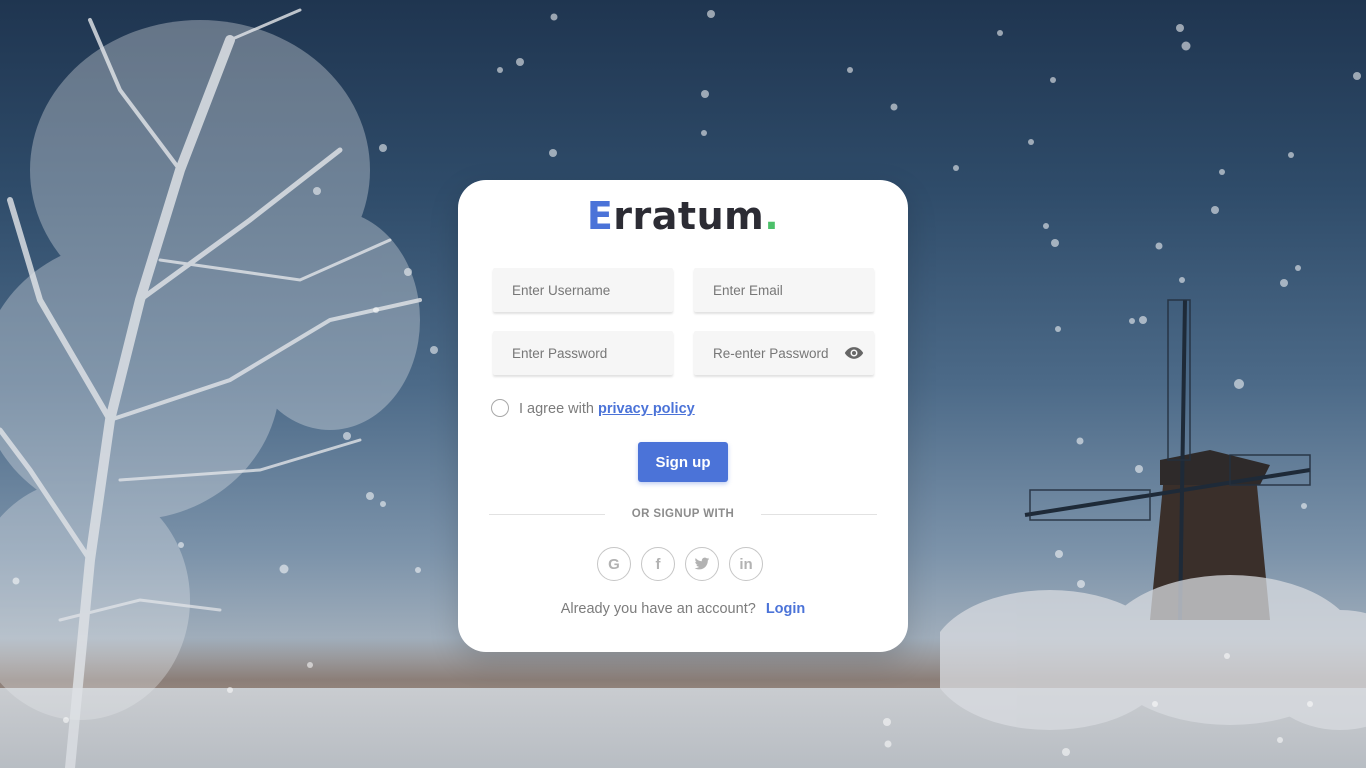  I want to click on password-field-wrapper, so click(583, 353).